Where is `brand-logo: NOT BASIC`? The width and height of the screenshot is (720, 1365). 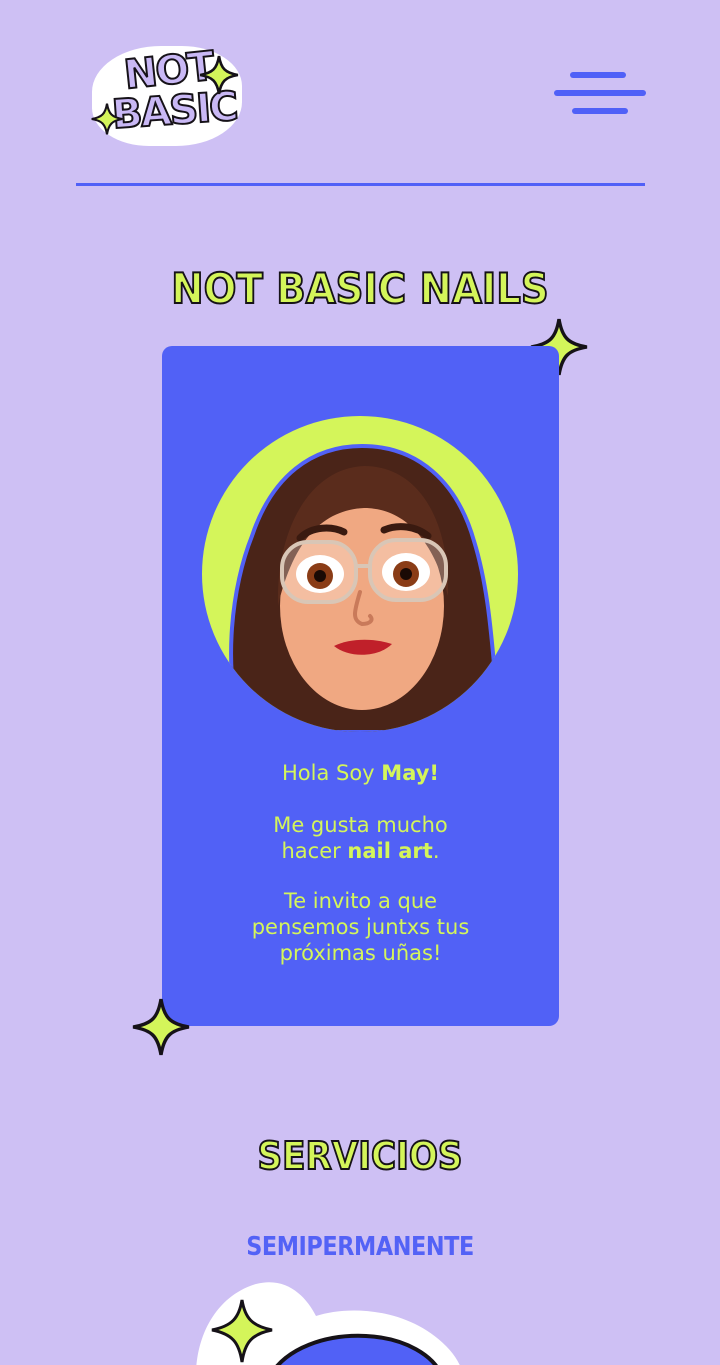 brand-logo: NOT BASIC is located at coordinates (166, 94).